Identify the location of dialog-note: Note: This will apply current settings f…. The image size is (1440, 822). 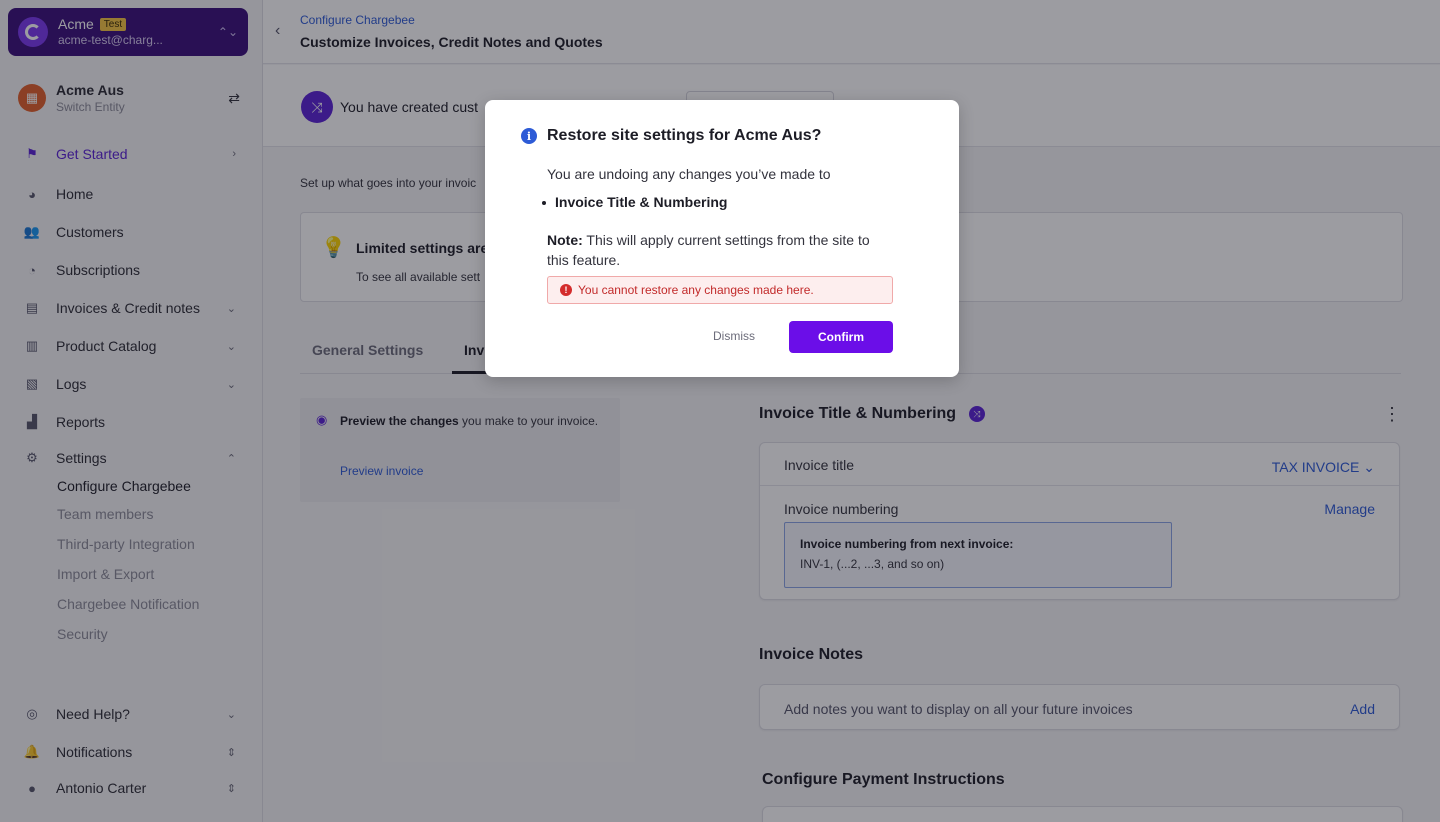
(717, 250).